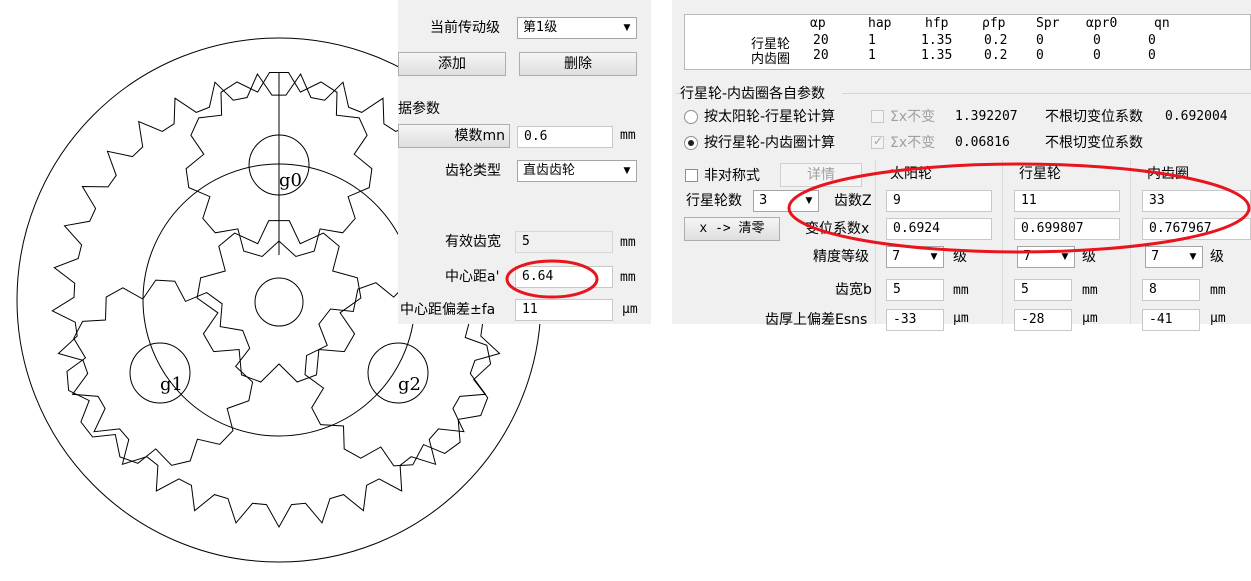 This screenshot has height=581, width=1251. Describe the element at coordinates (1196, 116) in the screenshot. I see `no-undercut-value-1: 0.692004` at that location.